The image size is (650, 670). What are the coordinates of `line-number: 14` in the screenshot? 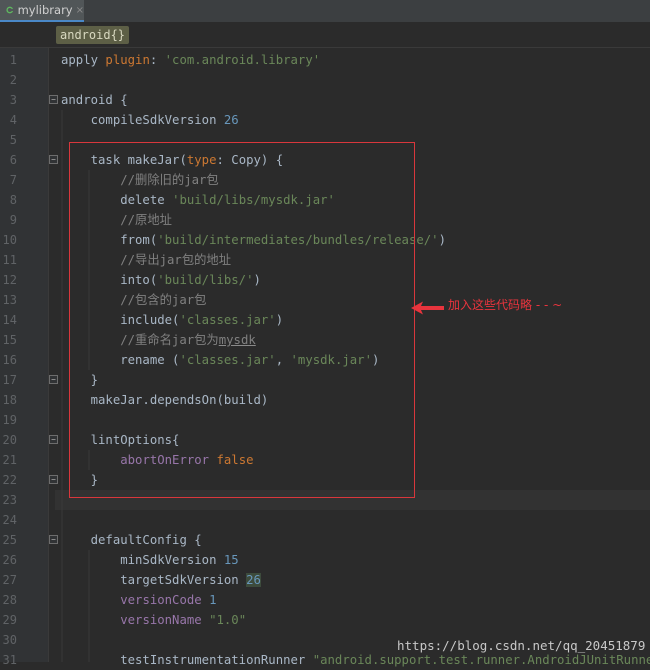 It's located at (9, 320).